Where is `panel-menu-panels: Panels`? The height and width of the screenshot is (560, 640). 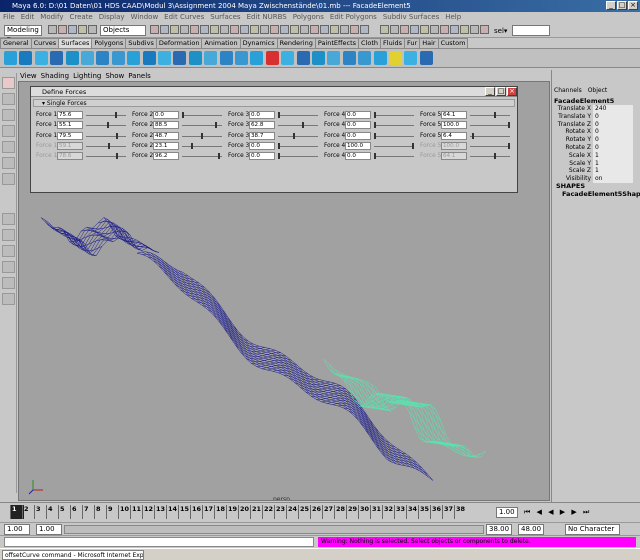
panel-menu-panels: Panels is located at coordinates (139, 76).